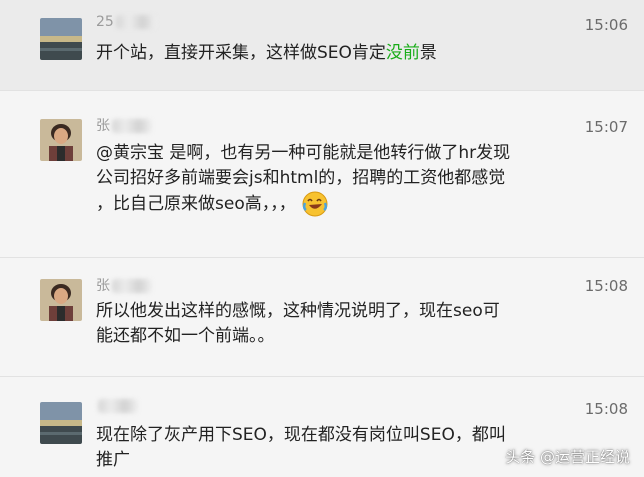 This screenshot has width=644, height=477. I want to click on message-time: 15:06, so click(606, 25).